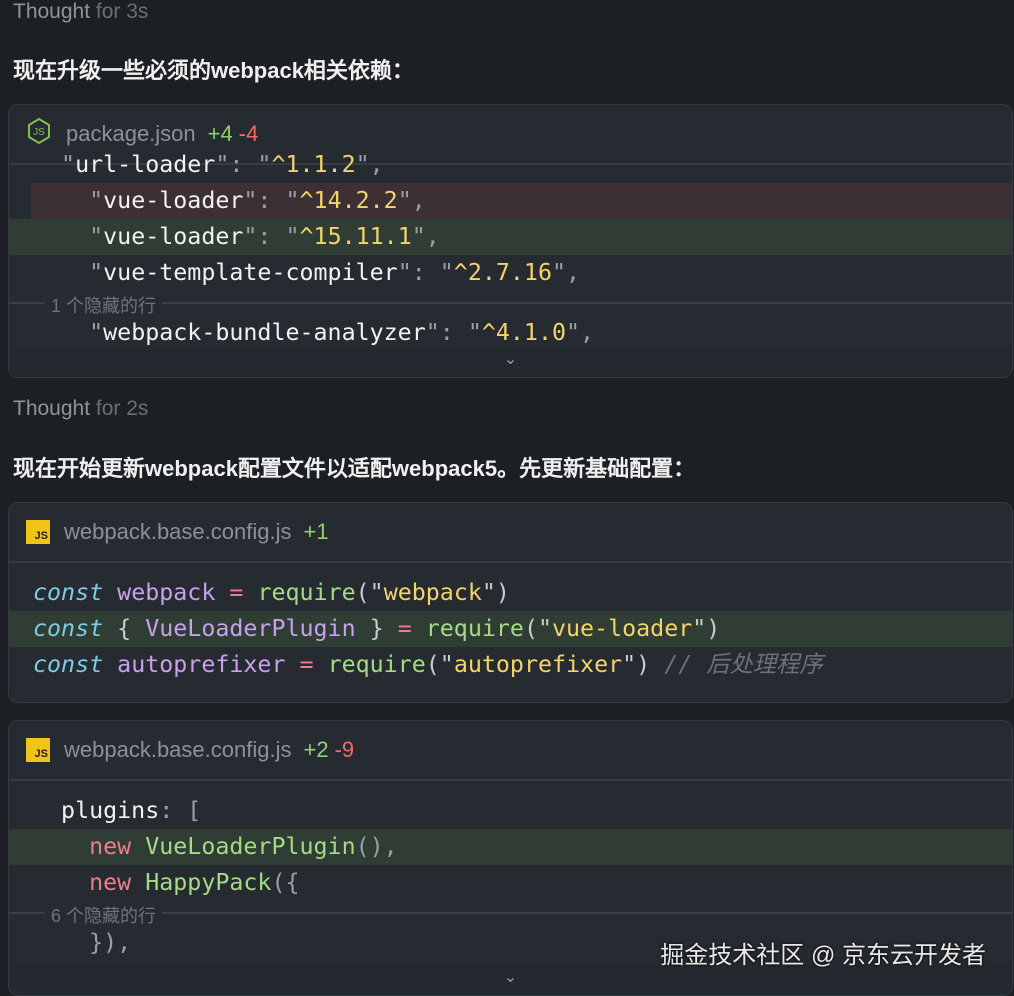  I want to click on diff-header: JS webpack.base.config.js +1, so click(510, 533).